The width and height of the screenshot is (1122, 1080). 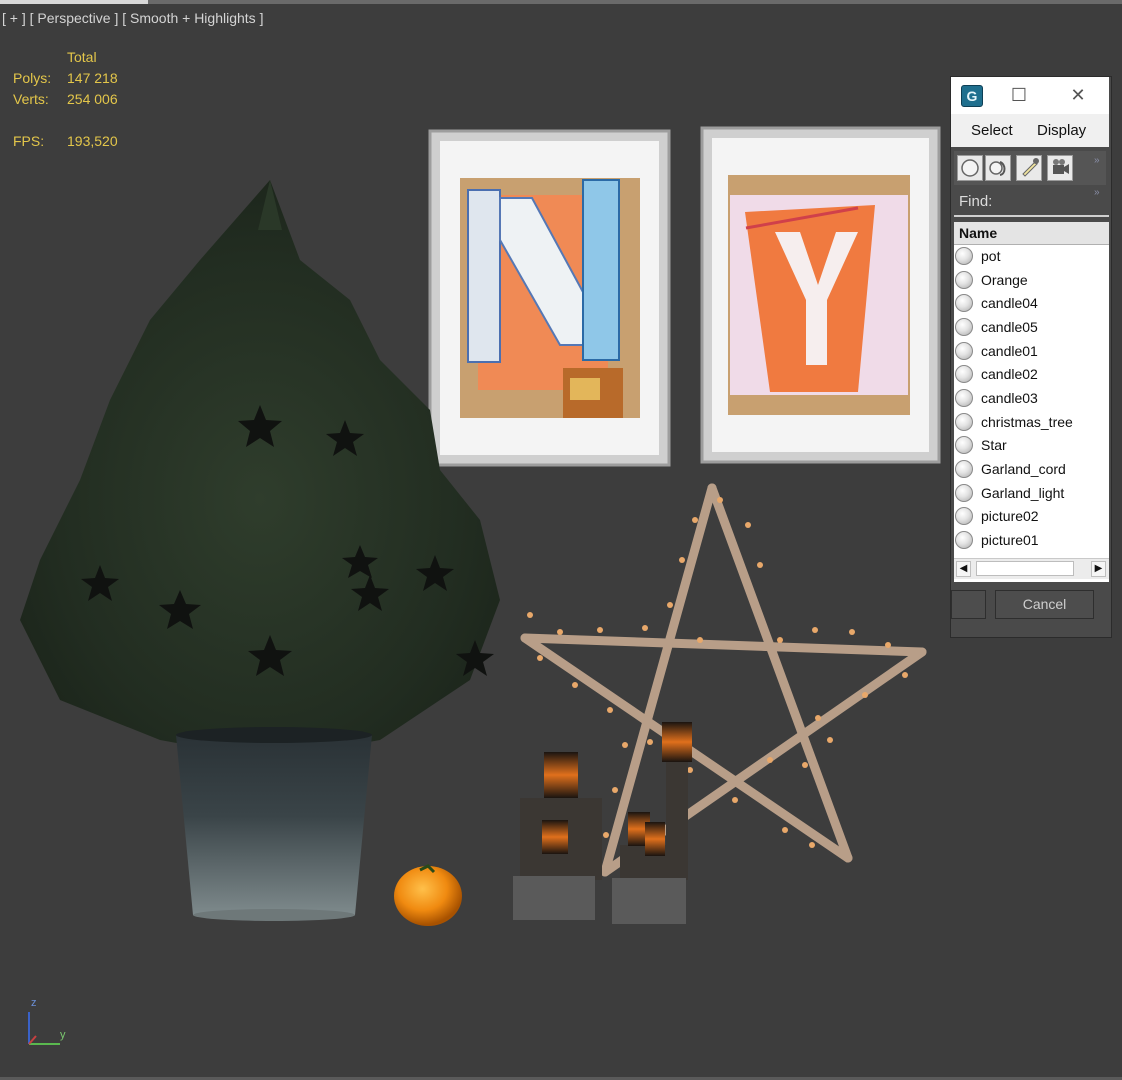 I want to click on column-header-name: Name, so click(x=1031, y=233).